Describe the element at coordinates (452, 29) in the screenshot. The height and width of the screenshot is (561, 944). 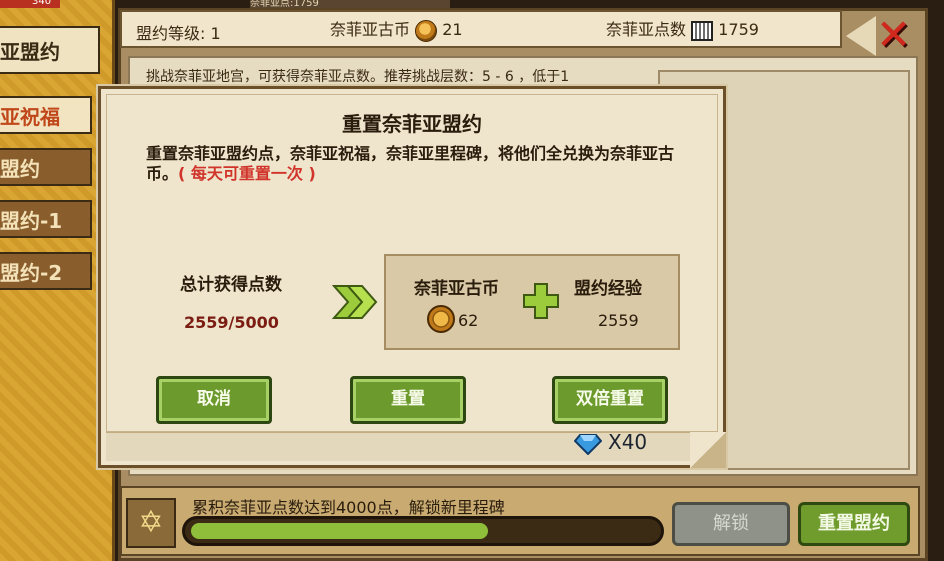
I see `coin-value: 21` at that location.